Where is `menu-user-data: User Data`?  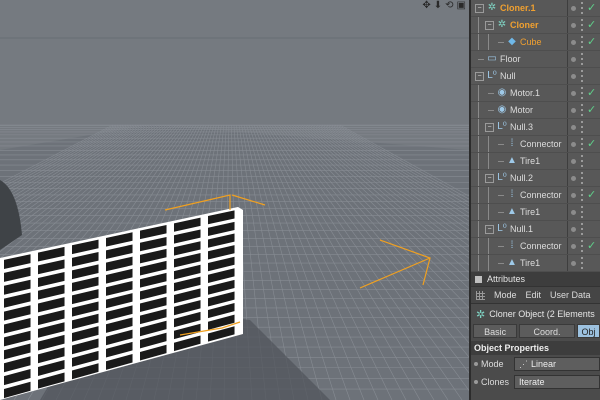
menu-user-data: User Data is located at coordinates (570, 295).